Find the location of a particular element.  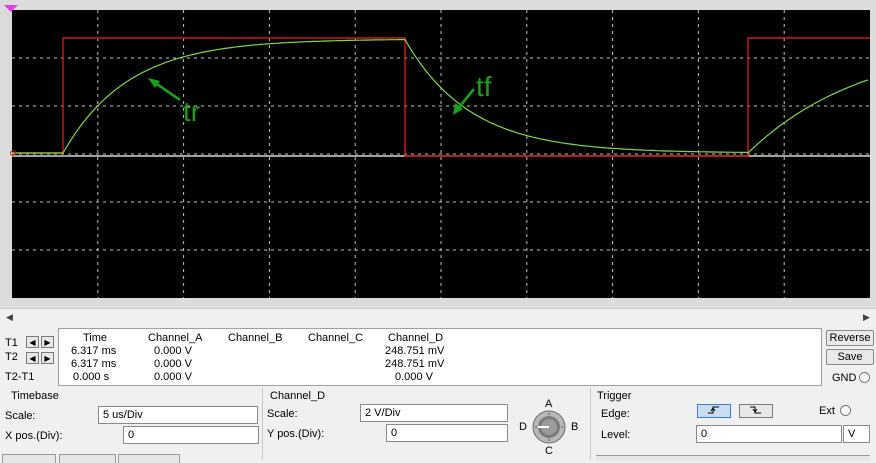

trigger-bottom-bar is located at coordinates (733, 458).